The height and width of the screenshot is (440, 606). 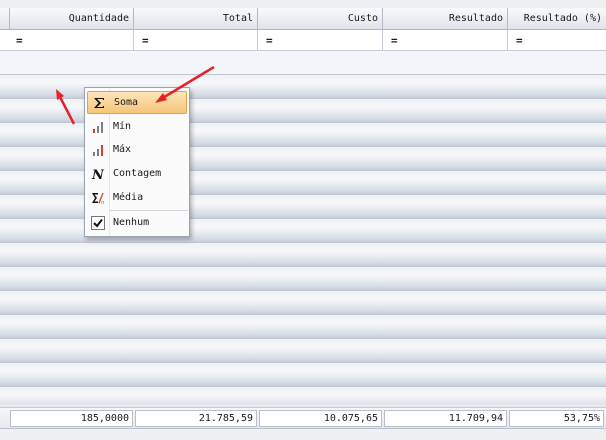 I want to click on menu-item-nenhum: Nenhum, so click(x=137, y=223).